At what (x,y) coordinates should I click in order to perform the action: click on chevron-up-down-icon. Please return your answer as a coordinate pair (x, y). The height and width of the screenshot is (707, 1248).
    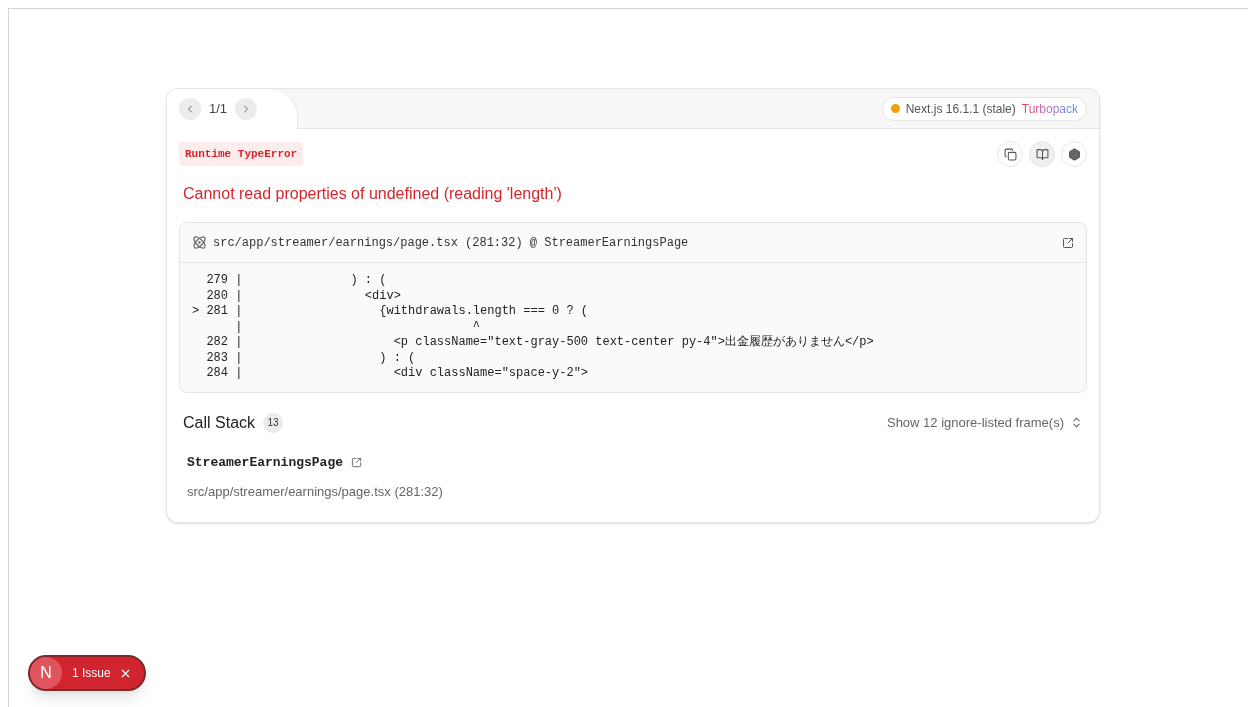
    Looking at the image, I should click on (1076, 422).